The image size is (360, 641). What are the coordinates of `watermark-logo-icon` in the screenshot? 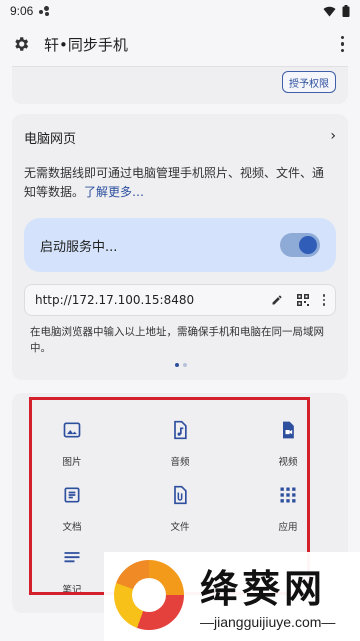 It's located at (149, 595).